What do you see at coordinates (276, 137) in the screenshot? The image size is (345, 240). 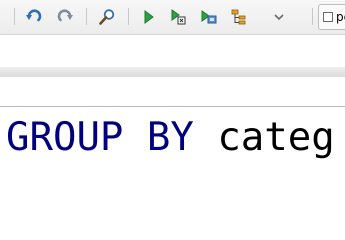 I see `sql-identifier: categ` at bounding box center [276, 137].